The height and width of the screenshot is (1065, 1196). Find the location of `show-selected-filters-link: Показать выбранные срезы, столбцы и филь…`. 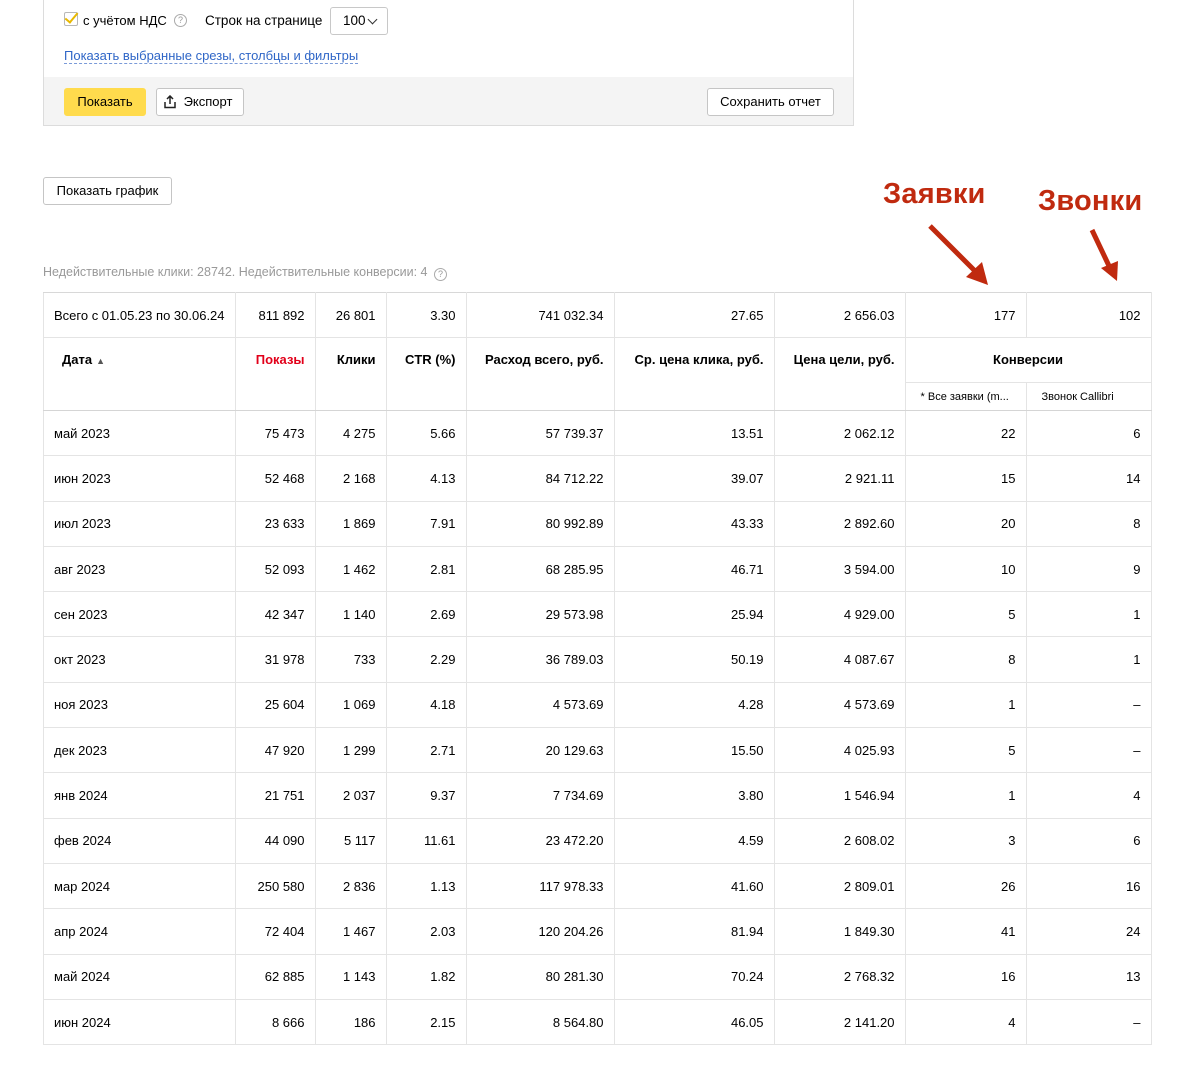

show-selected-filters-link: Показать выбранные срезы, столбцы и филь… is located at coordinates (211, 56).